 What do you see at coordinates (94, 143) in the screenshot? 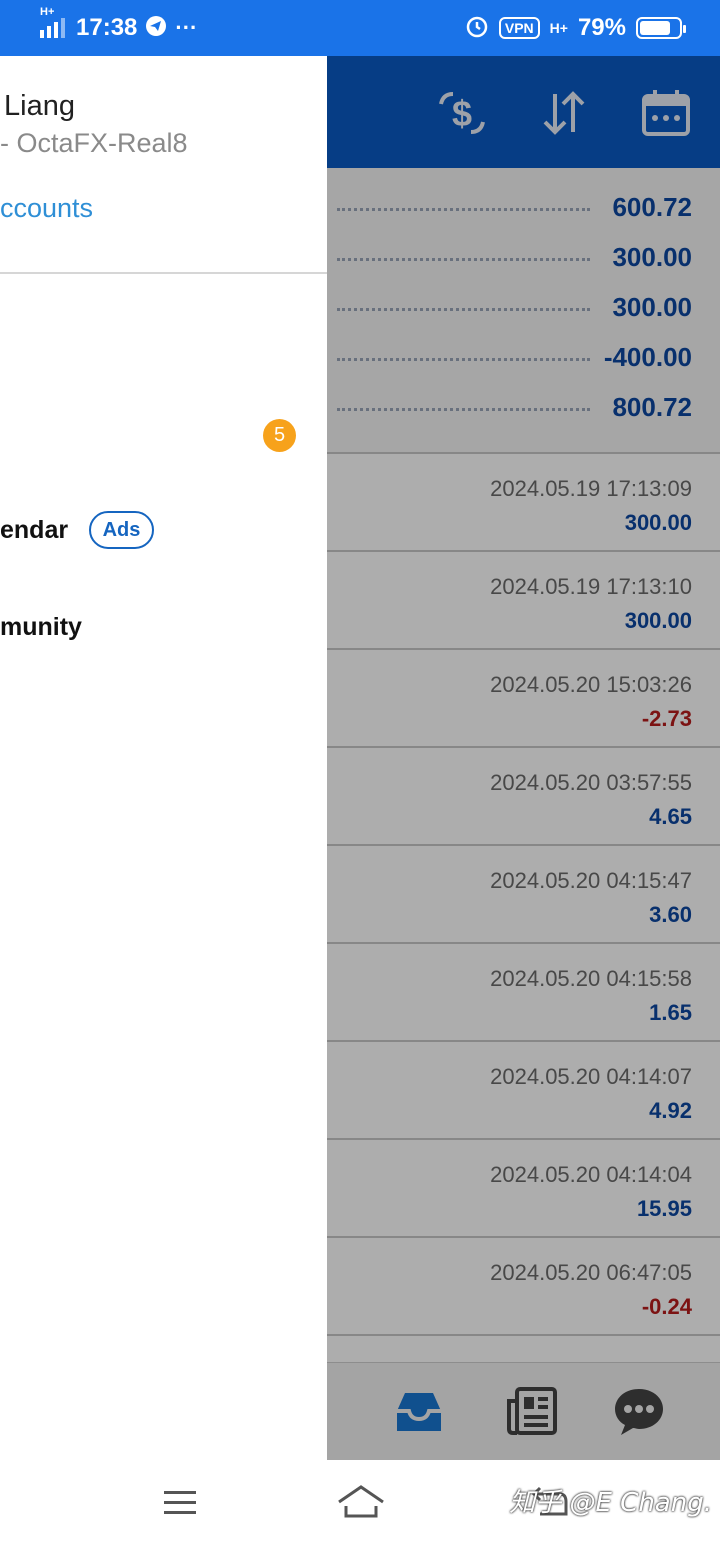
I see `account-server: - OctaFX-Real8` at bounding box center [94, 143].